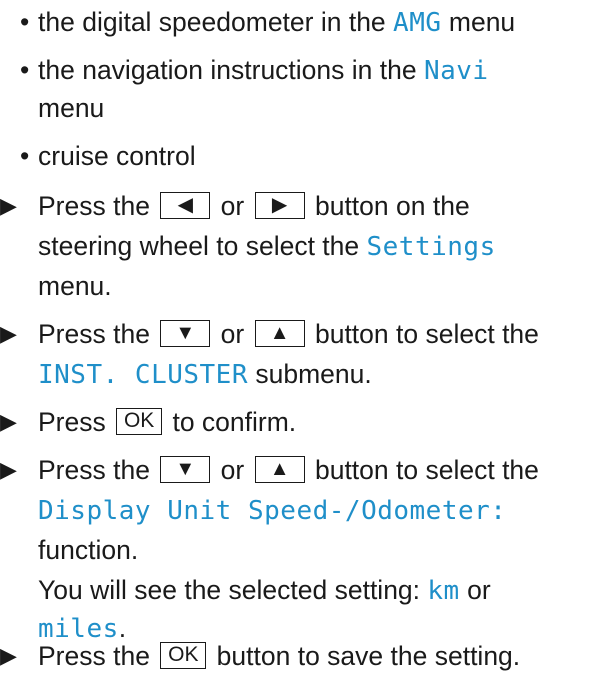 Image resolution: width=597 pixels, height=676 pixels. I want to click on text: the digital speedometer in the, so click(216, 22).